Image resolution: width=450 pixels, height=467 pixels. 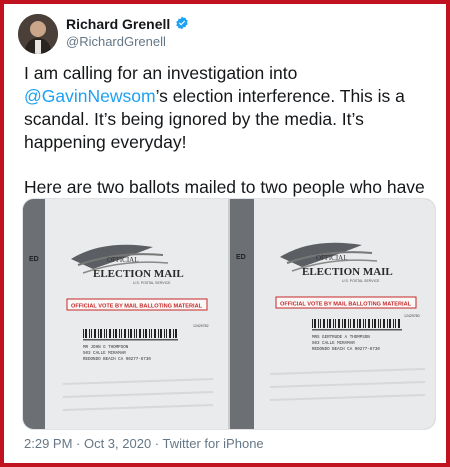 I want to click on verified-badge-icon, so click(x=182, y=23).